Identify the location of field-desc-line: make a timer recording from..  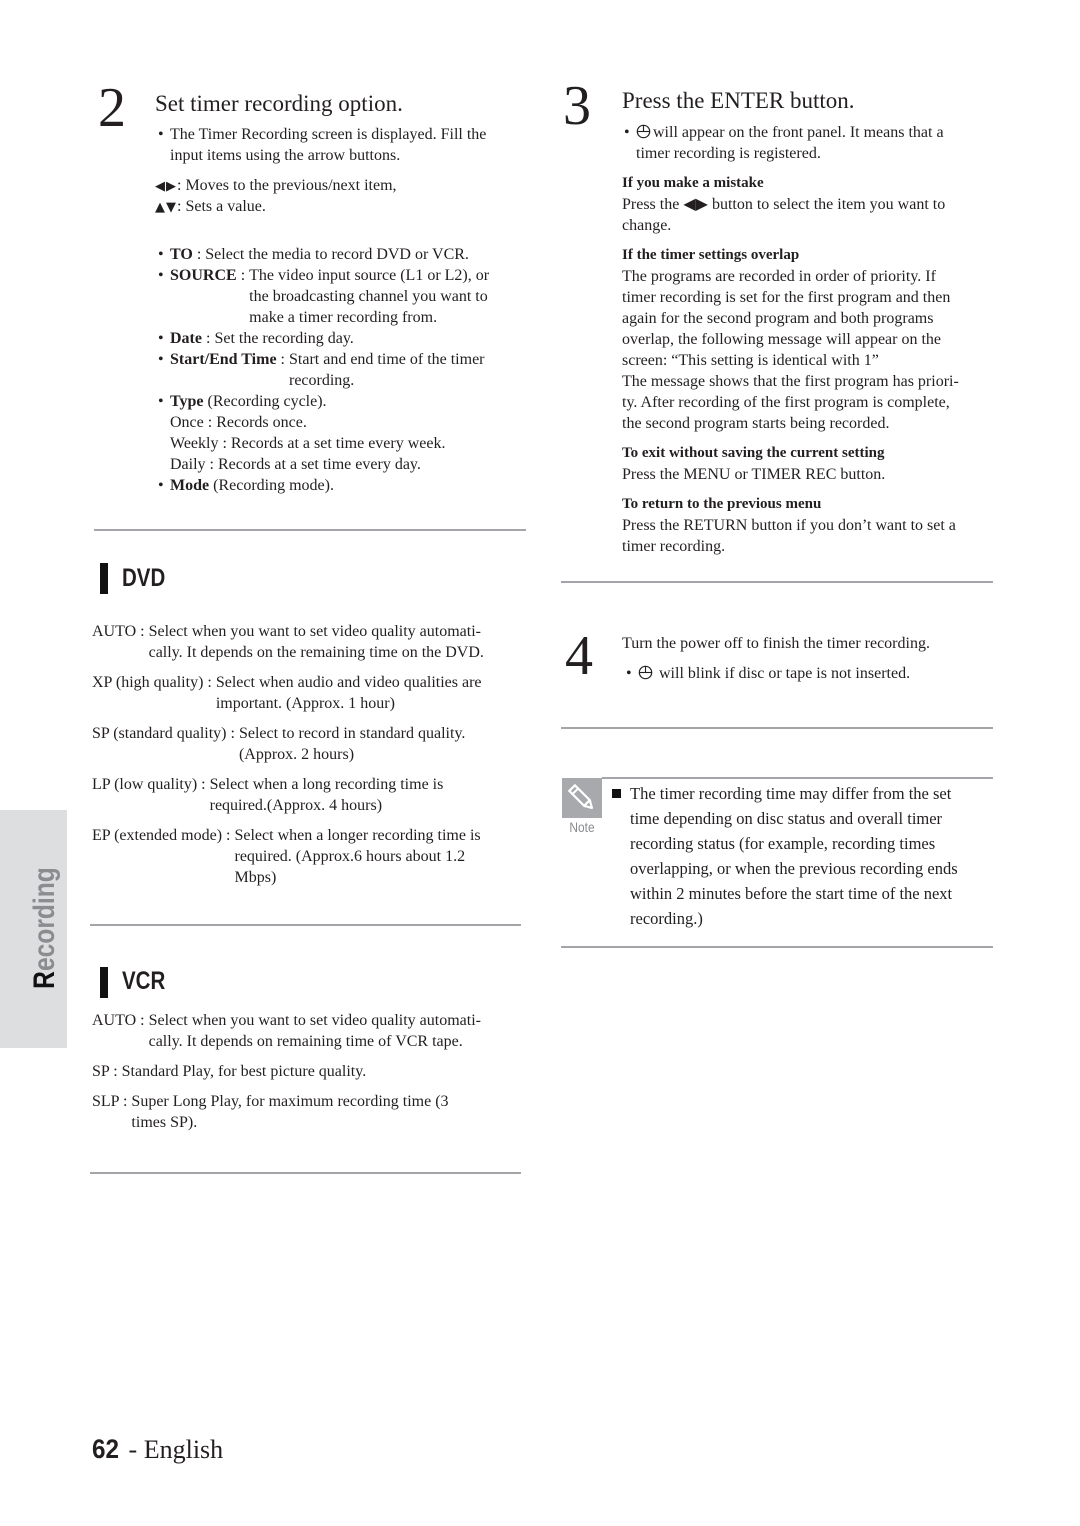
(343, 317).